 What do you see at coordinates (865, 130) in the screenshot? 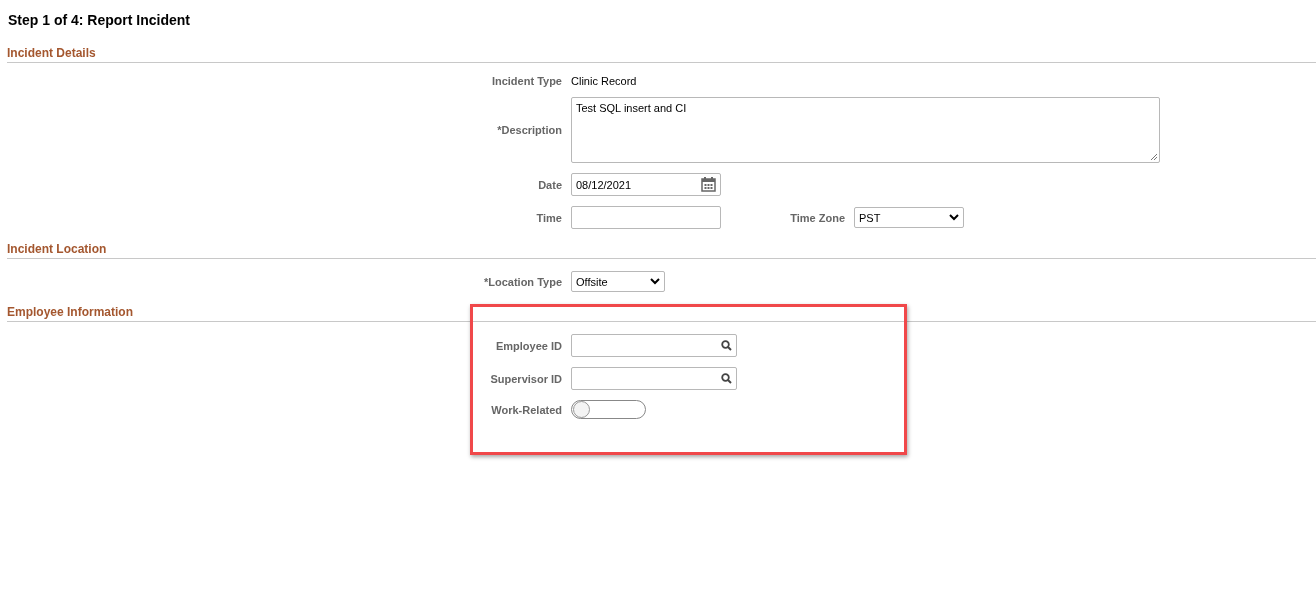
I see `description-field: Test SQL insert and CI` at bounding box center [865, 130].